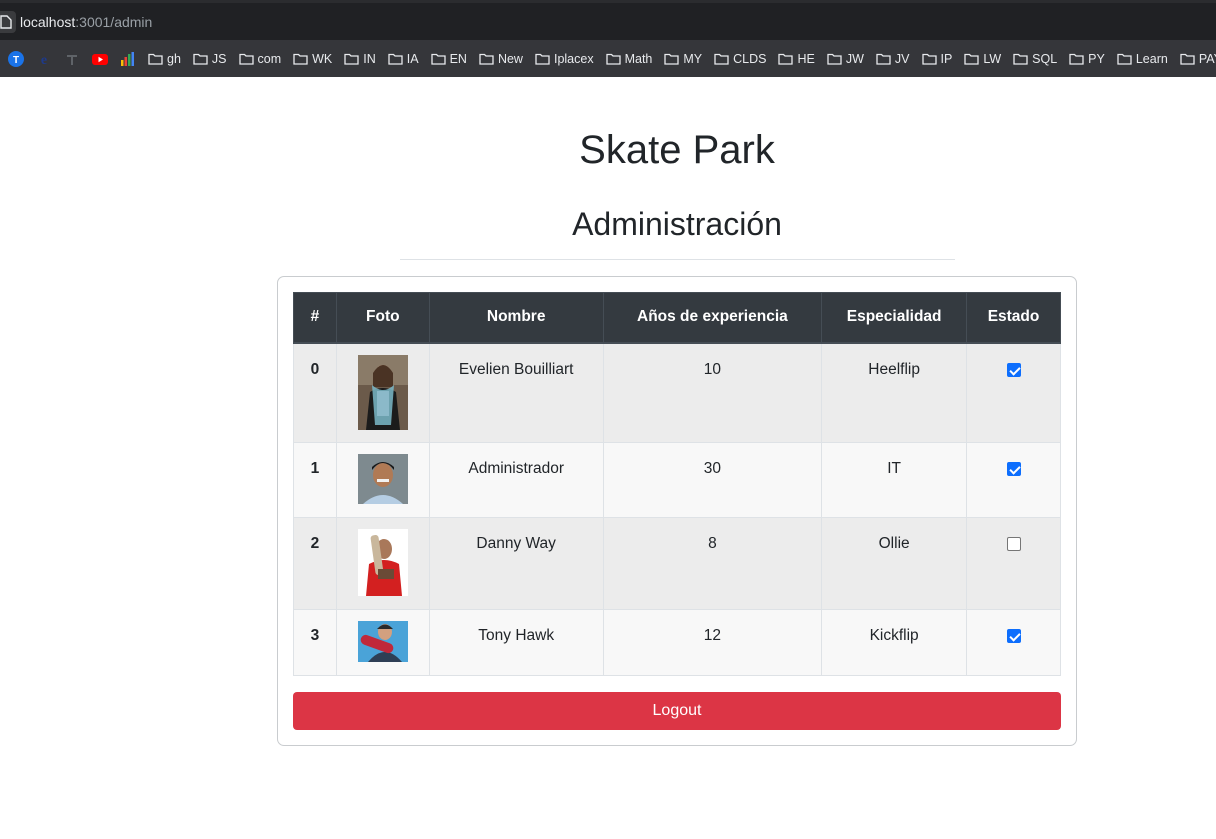 The image size is (1216, 839). I want to click on bookmark-folder: CLDS, so click(740, 59).